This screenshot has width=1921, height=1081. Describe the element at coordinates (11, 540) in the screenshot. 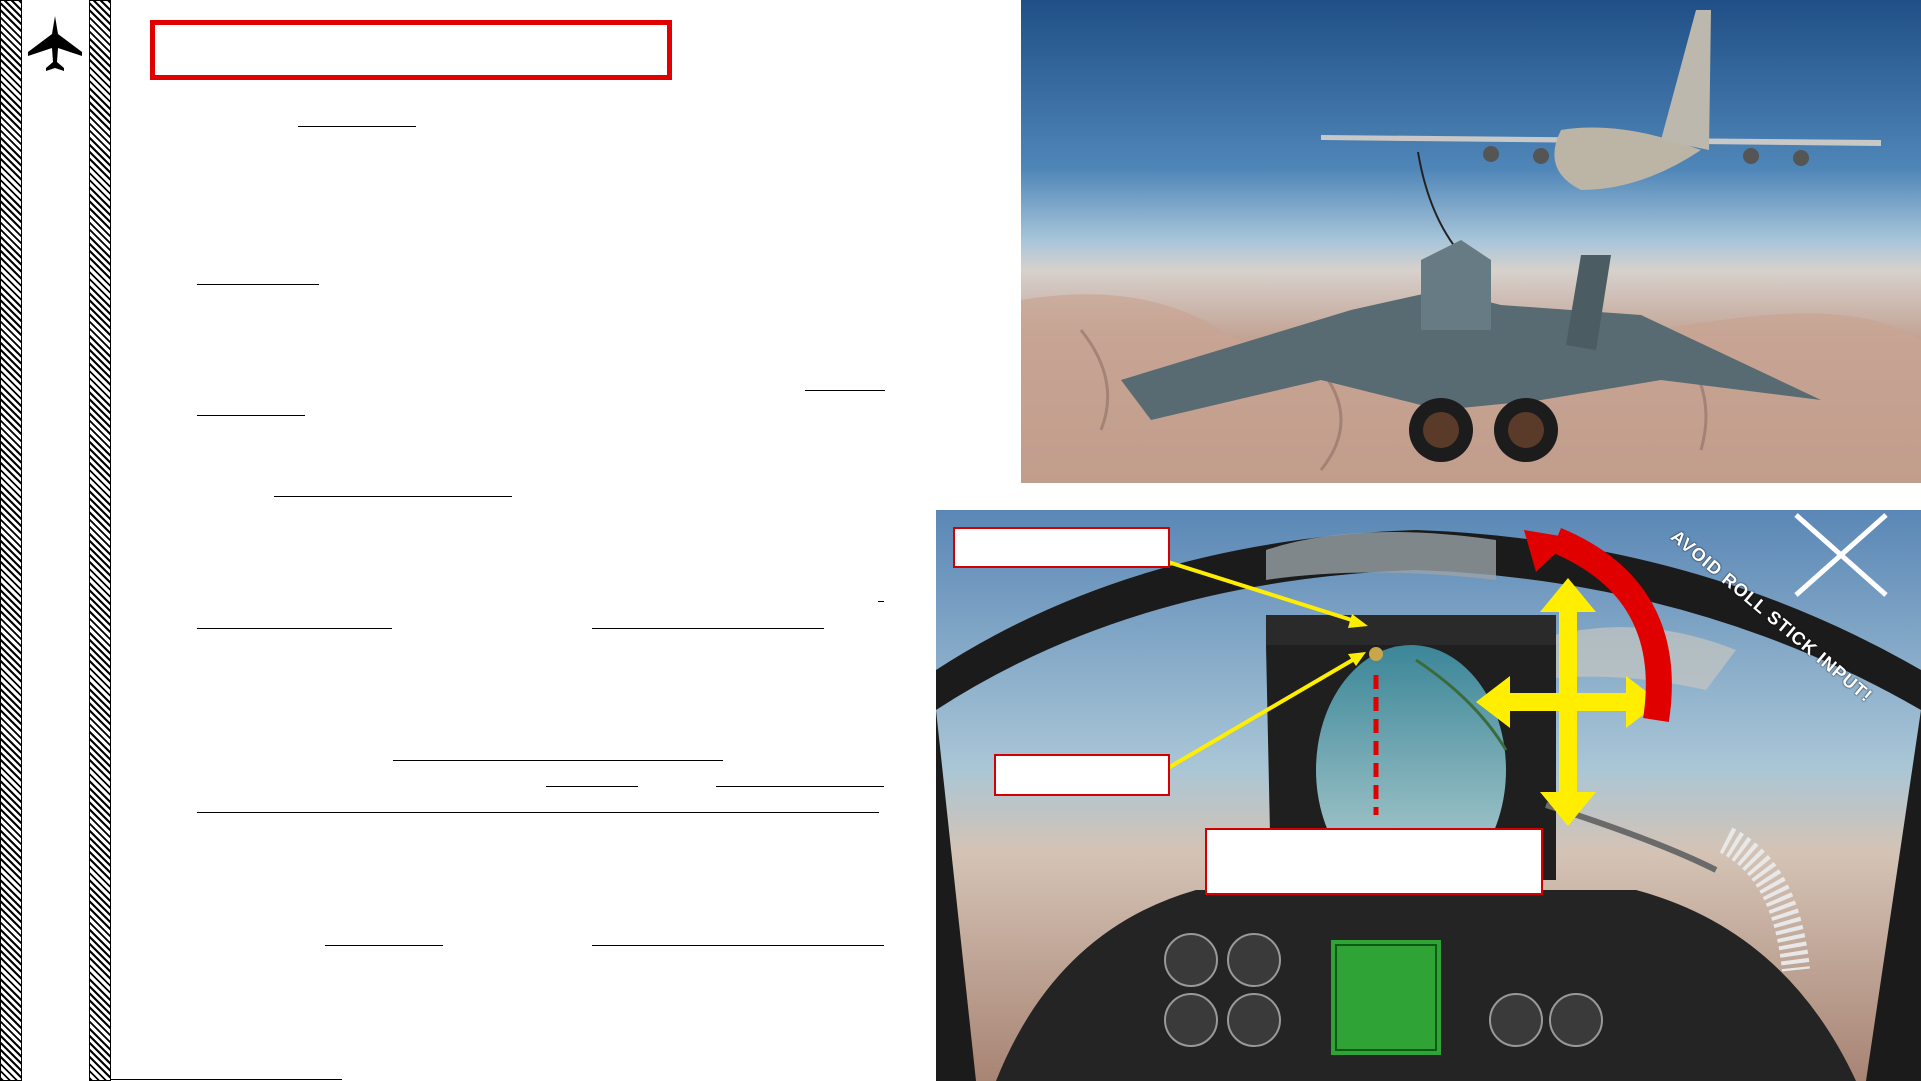

I see `sidebar-hatch-left` at that location.